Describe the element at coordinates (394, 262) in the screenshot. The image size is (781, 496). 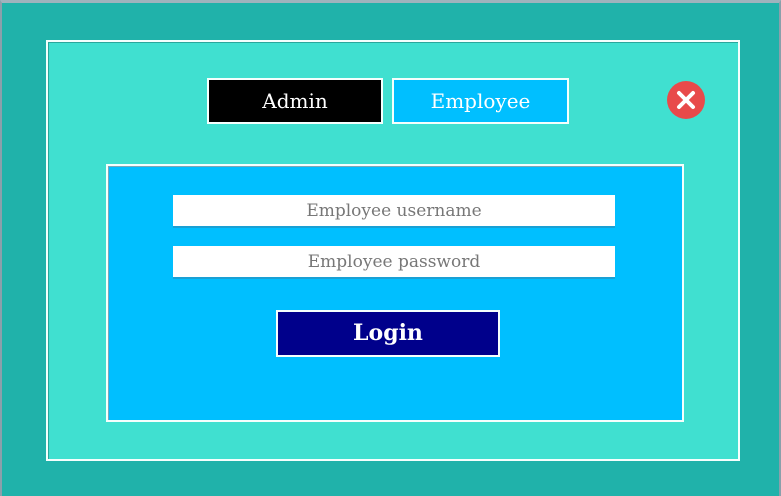
I see `employee-password-input` at that location.